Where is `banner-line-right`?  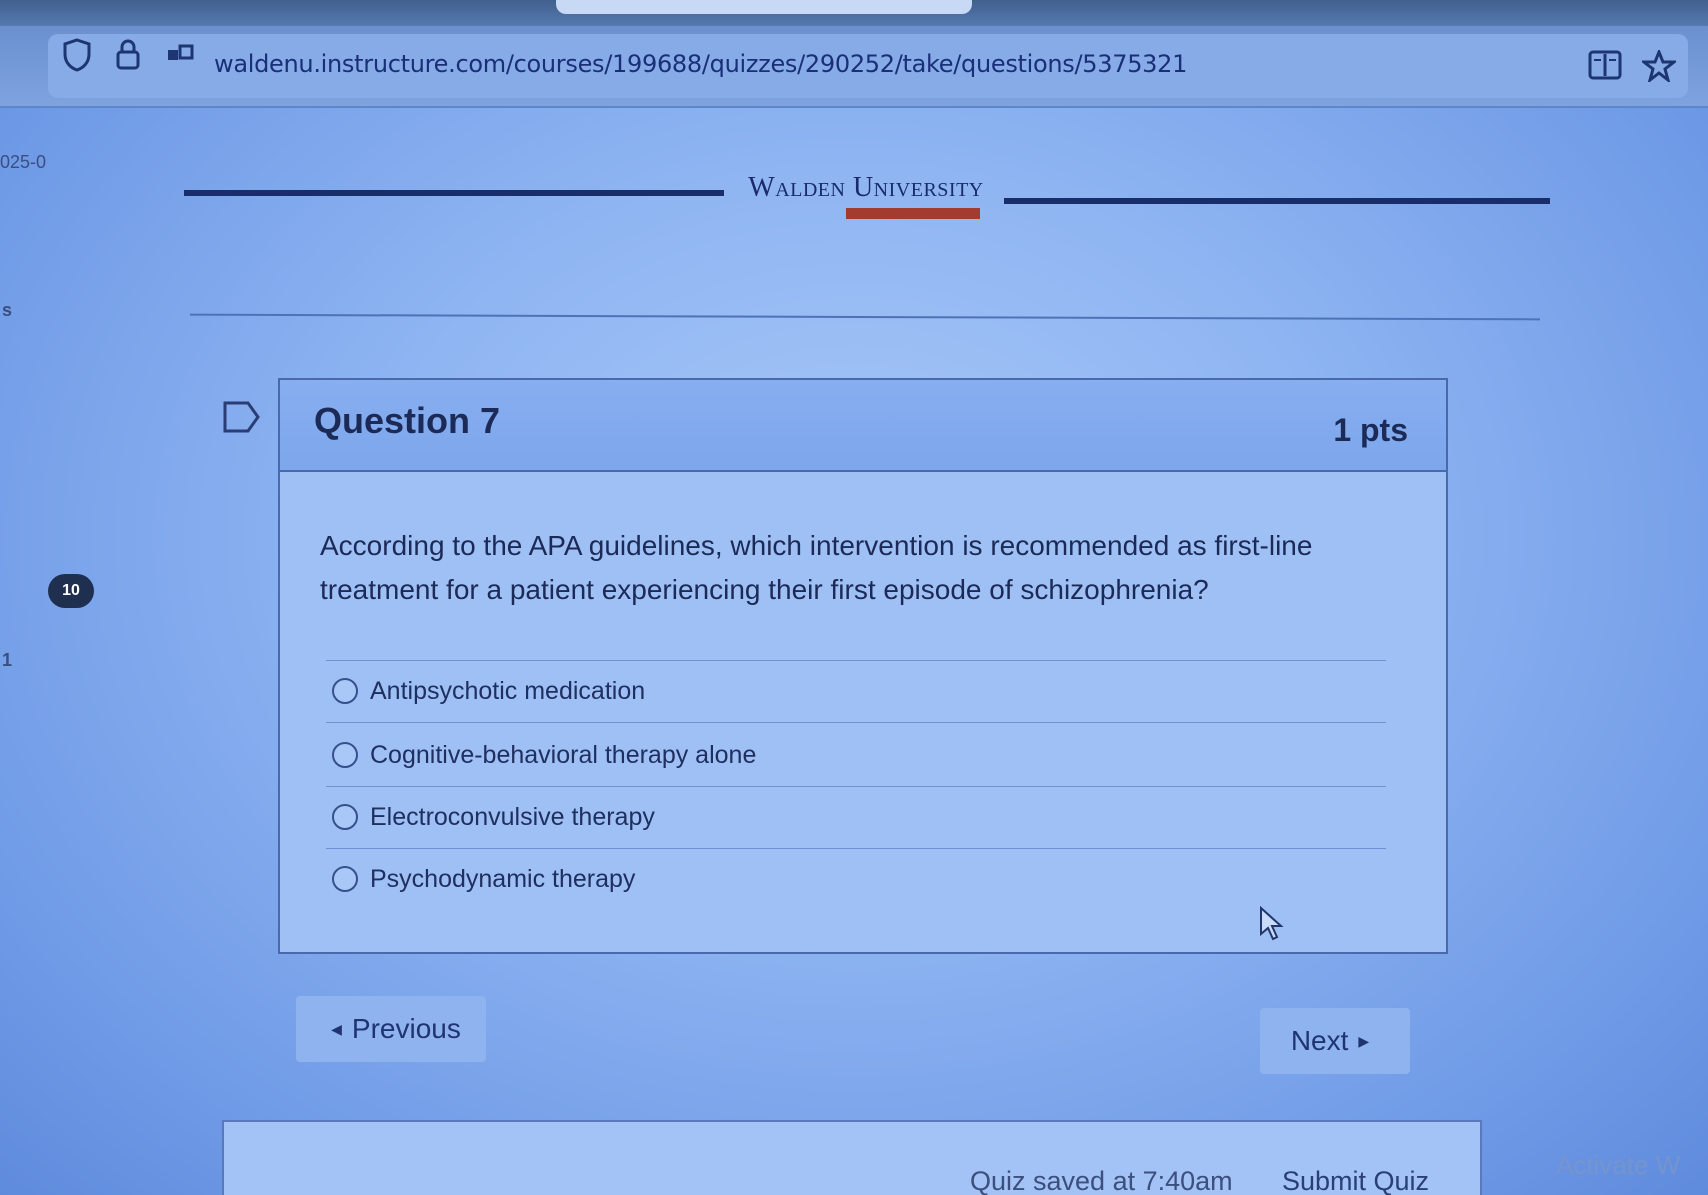
banner-line-right is located at coordinates (1277, 201).